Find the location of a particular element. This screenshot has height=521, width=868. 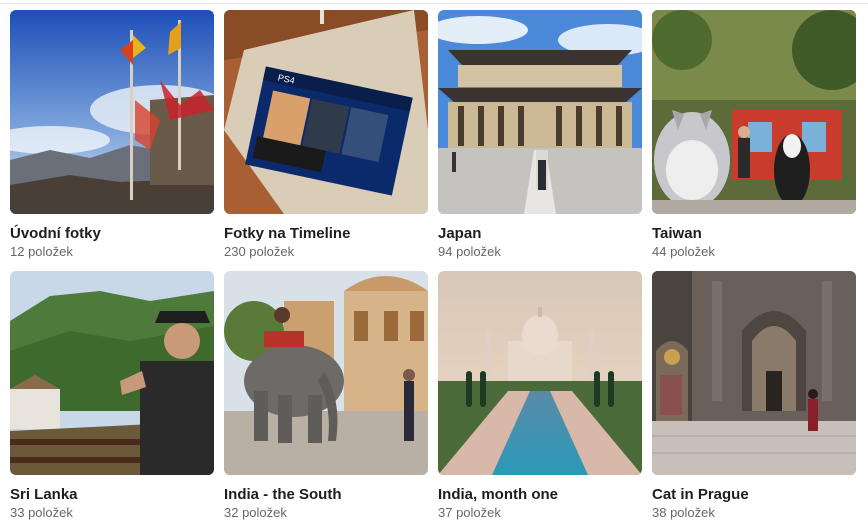

mountain-prayer-flags-photo is located at coordinates (112, 112).